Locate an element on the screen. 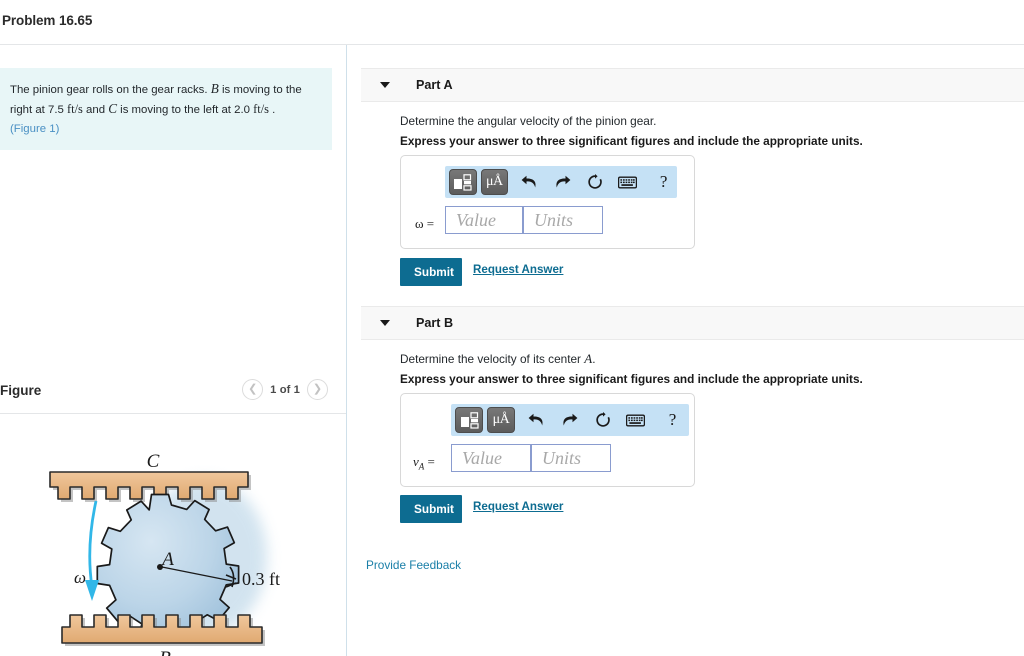  statement-text-4: and is located at coordinates (95, 110).